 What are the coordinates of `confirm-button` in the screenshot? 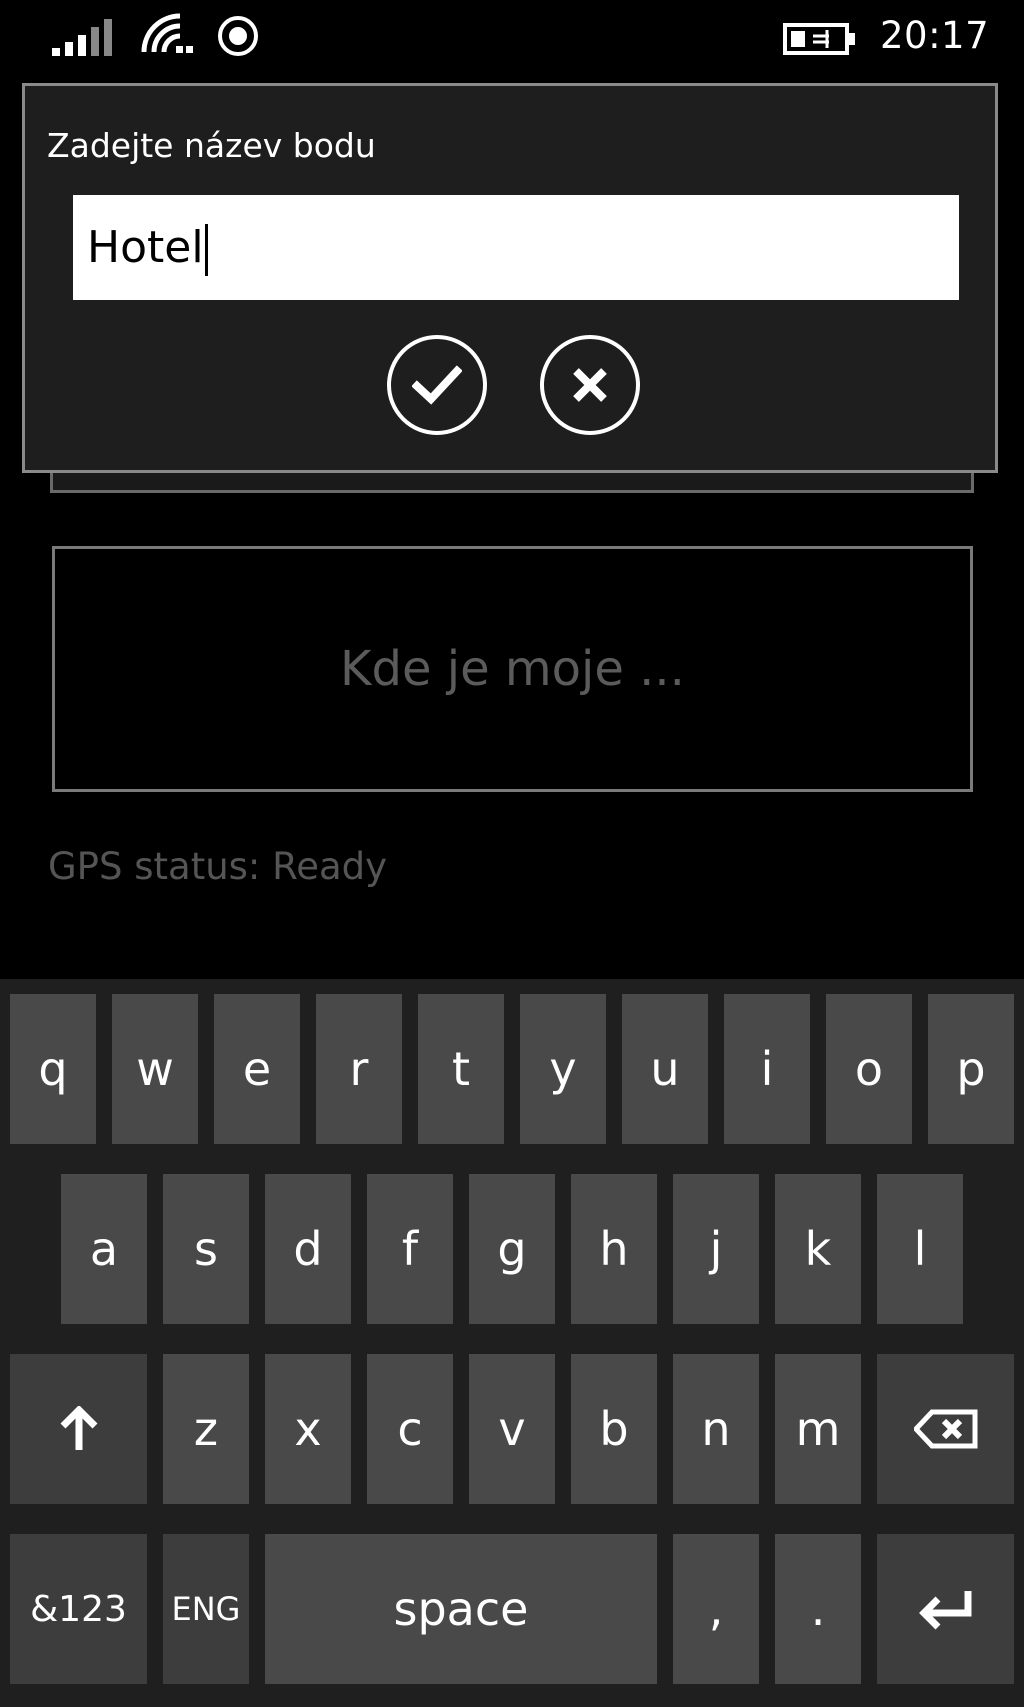 It's located at (437, 385).